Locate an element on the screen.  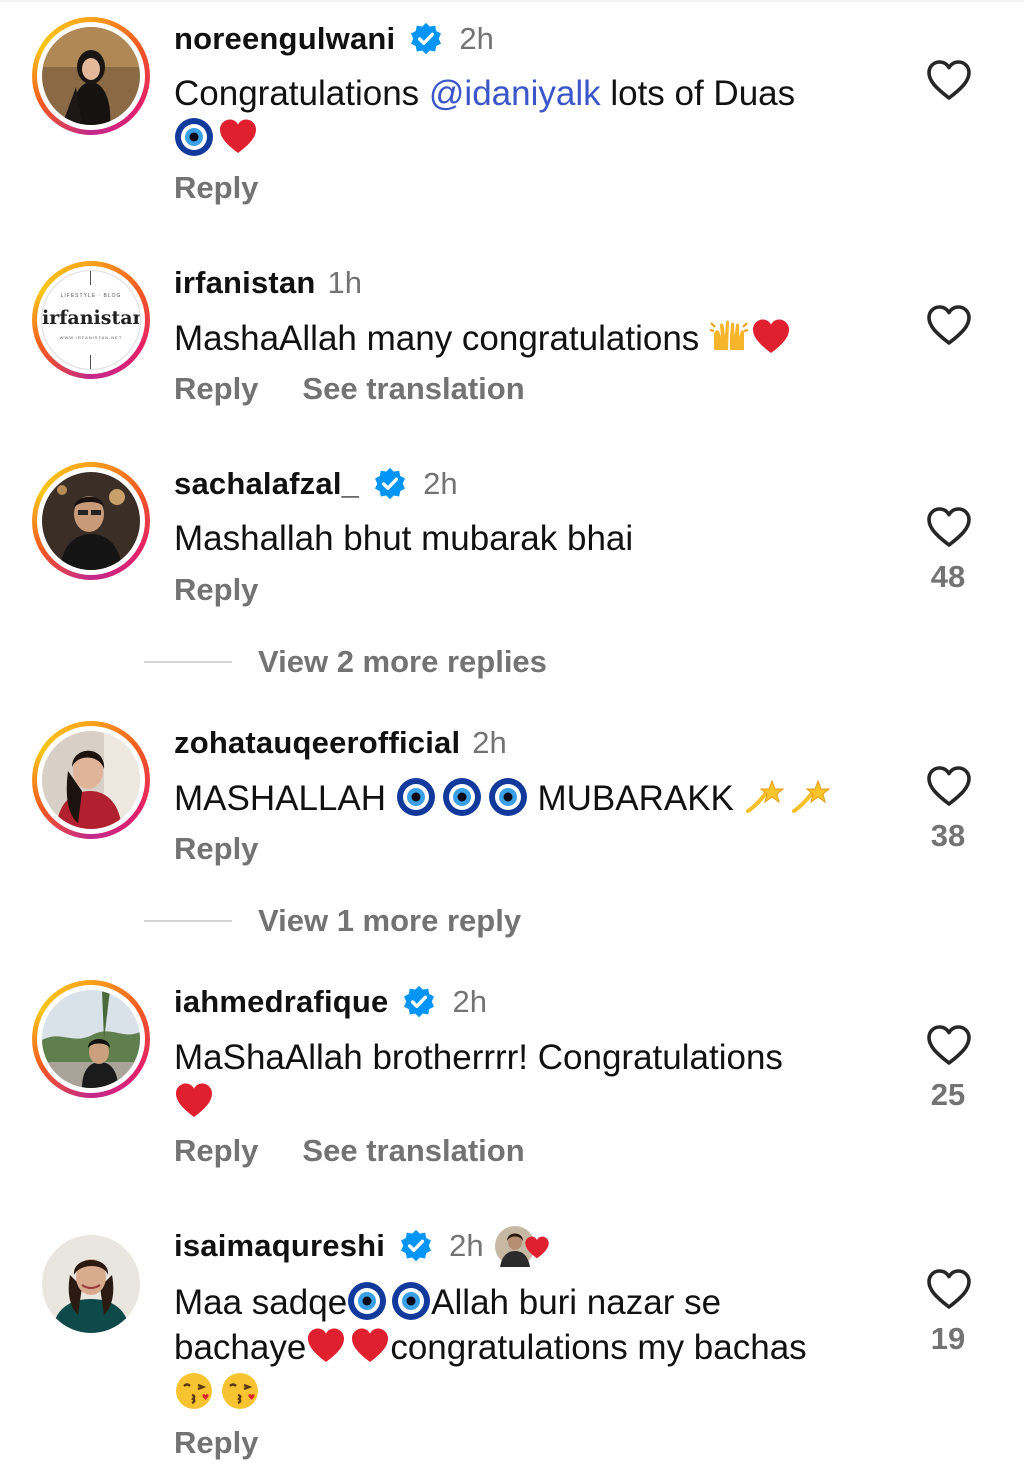
username: isaimaqureshi is located at coordinates (279, 1246).